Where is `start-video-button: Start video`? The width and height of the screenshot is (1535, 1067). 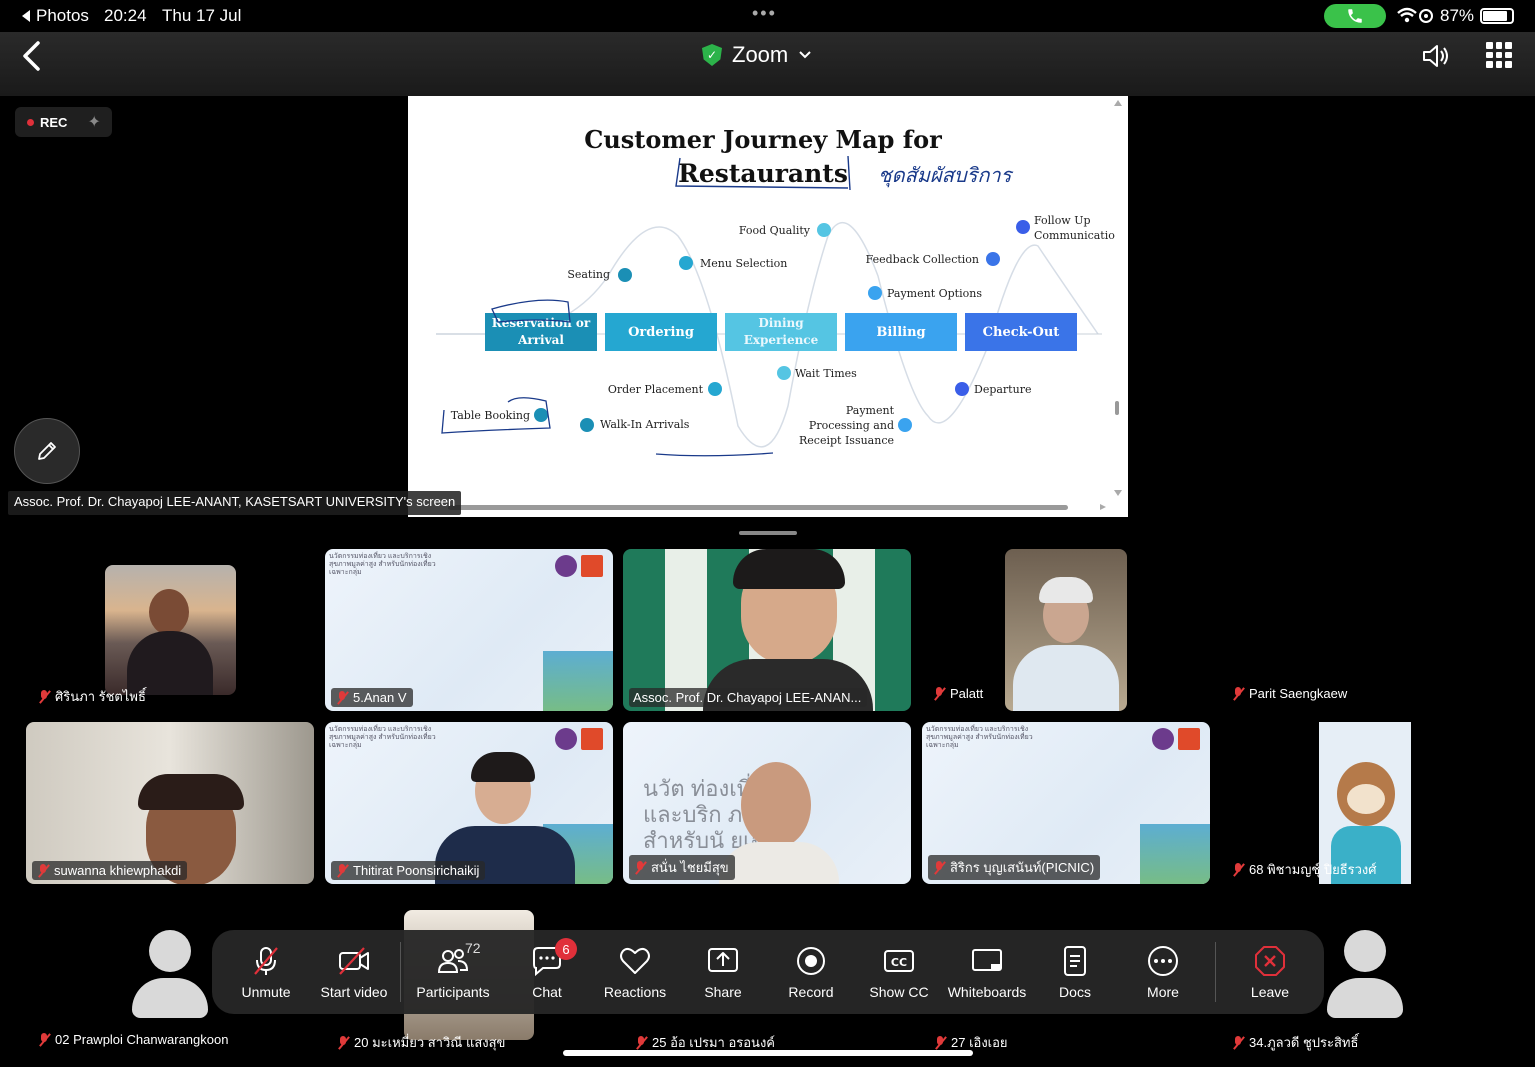
start-video-button: Start video is located at coordinates (354, 972).